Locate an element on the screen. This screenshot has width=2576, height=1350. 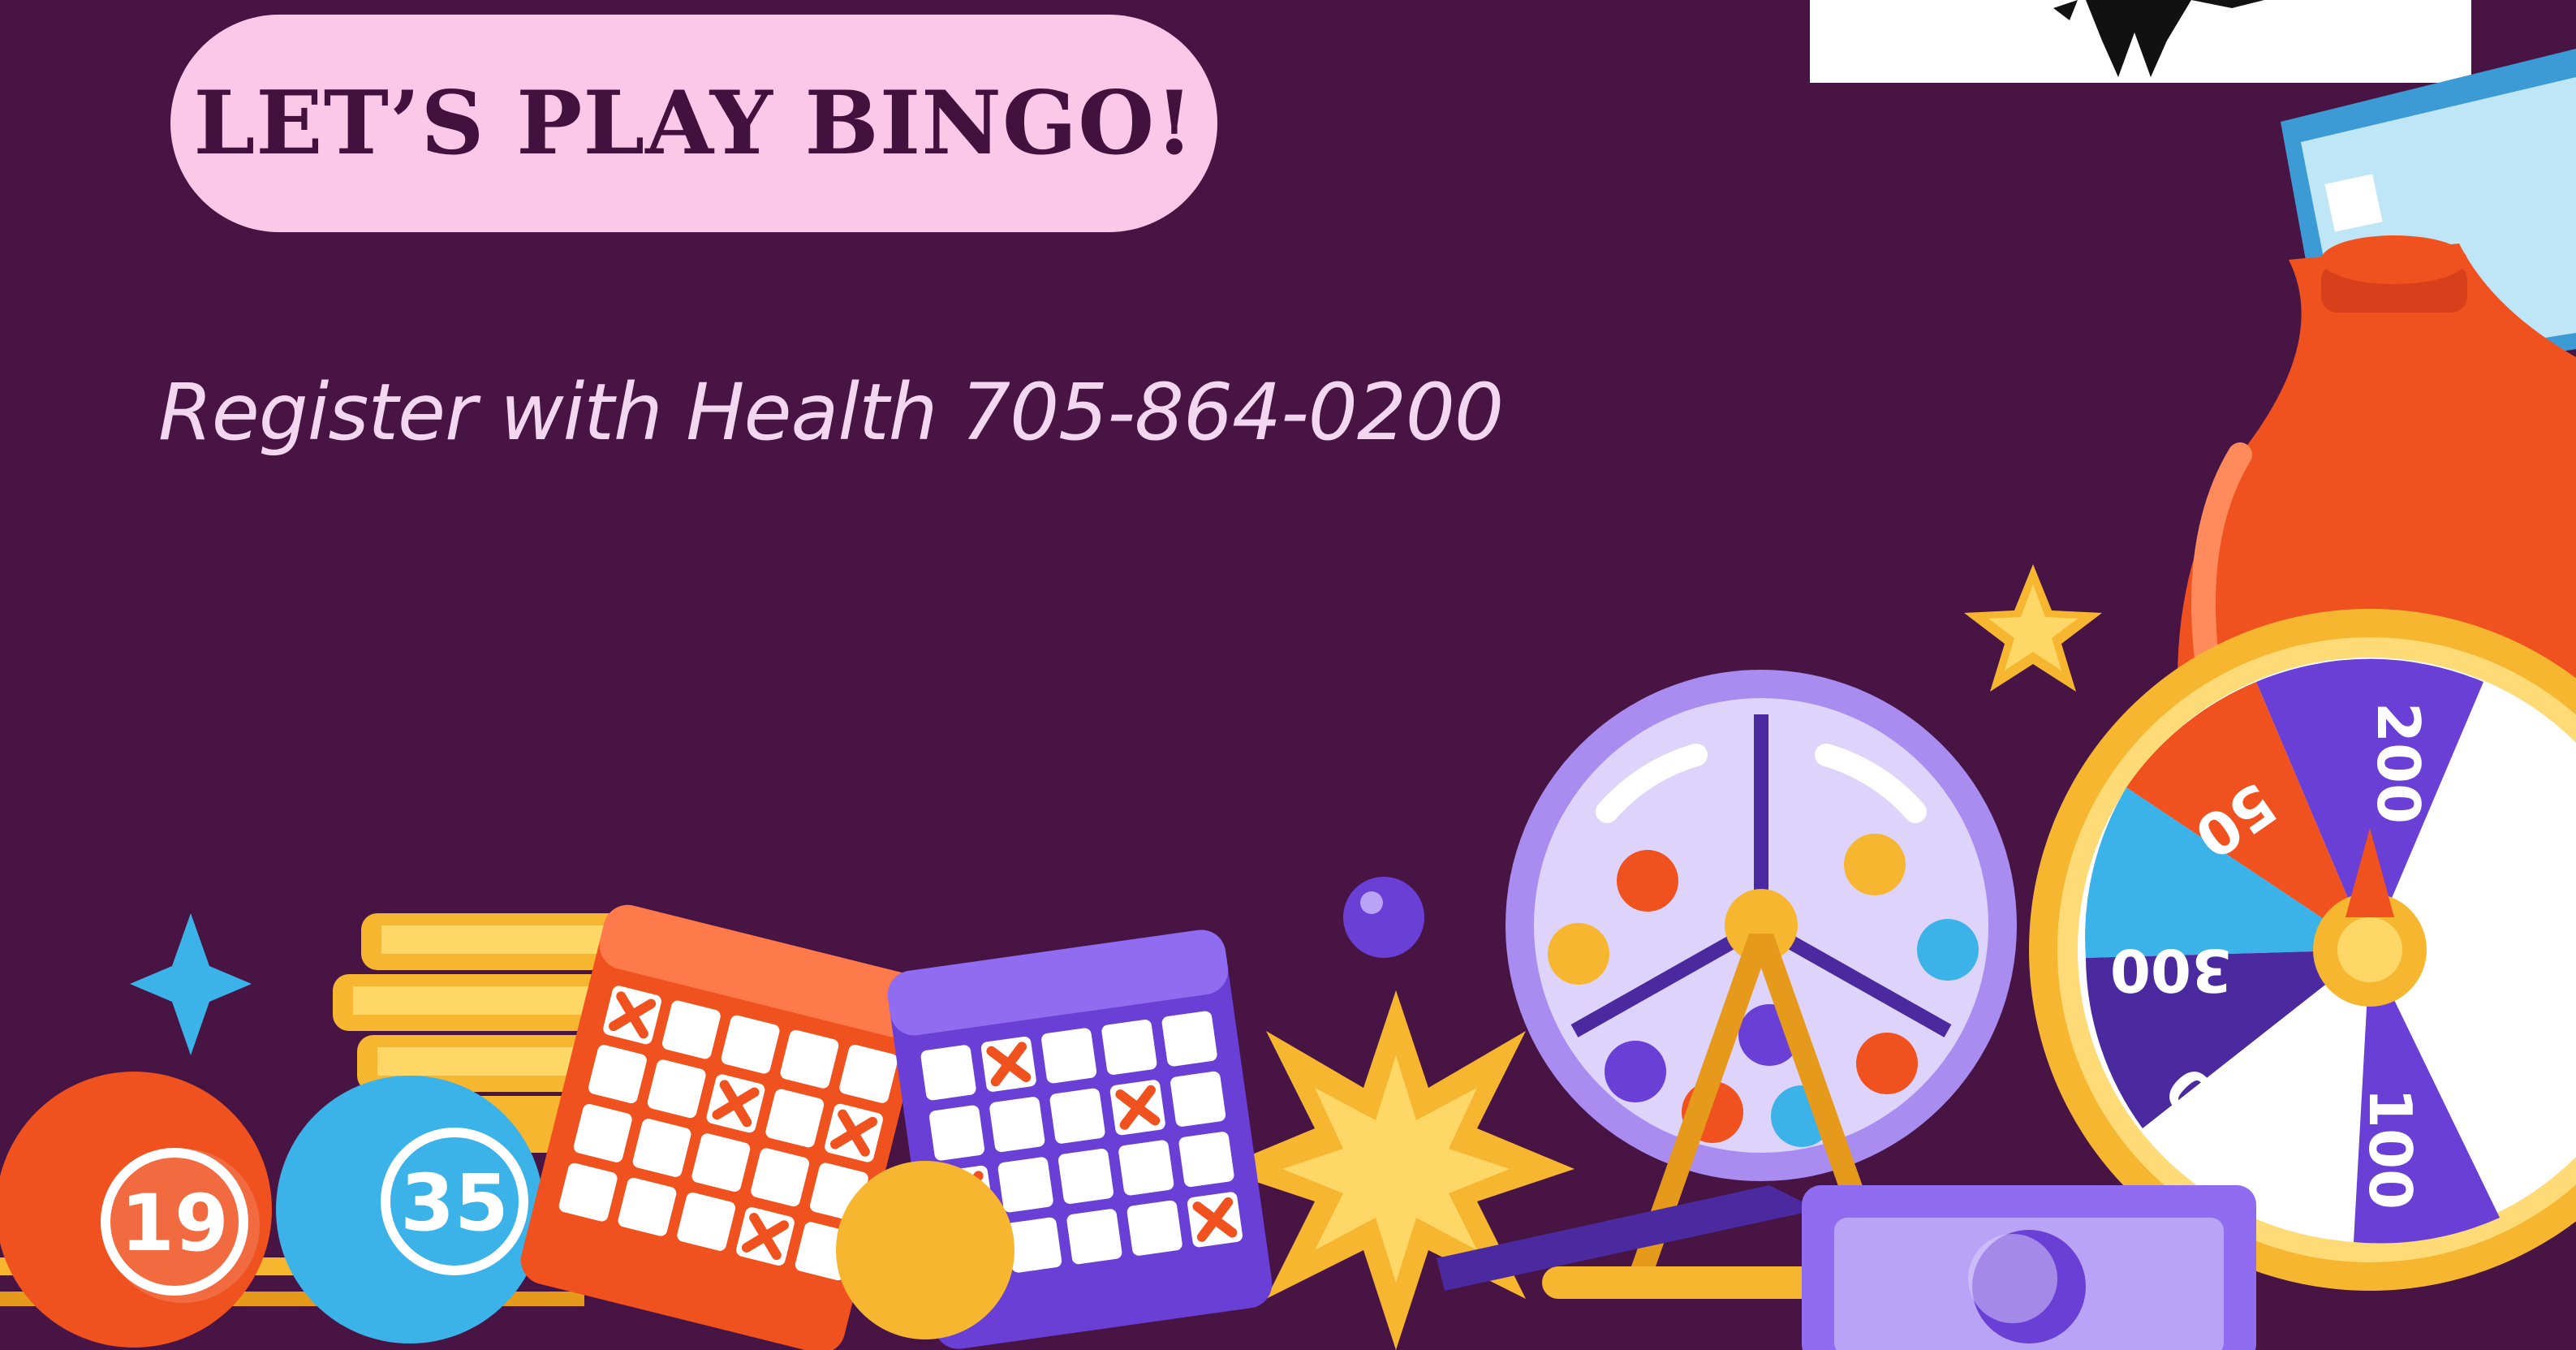
bingo-ball: 19 is located at coordinates (136, 1210).